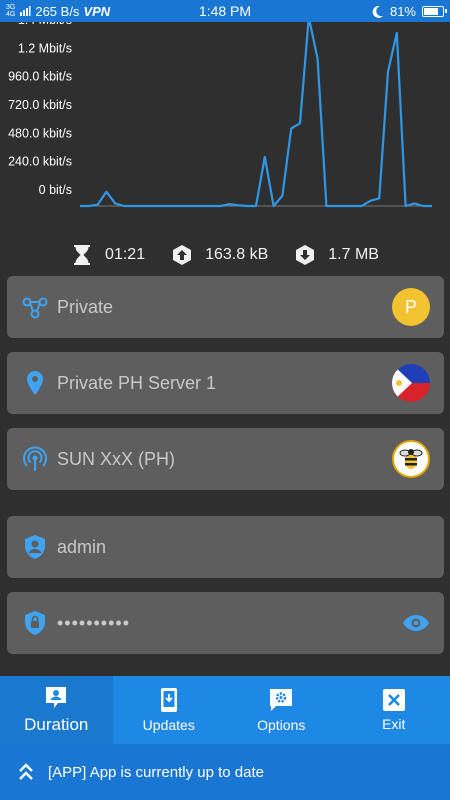  Describe the element at coordinates (116, 458) in the screenshot. I see `network-label: SUN XxX (PH)` at that location.